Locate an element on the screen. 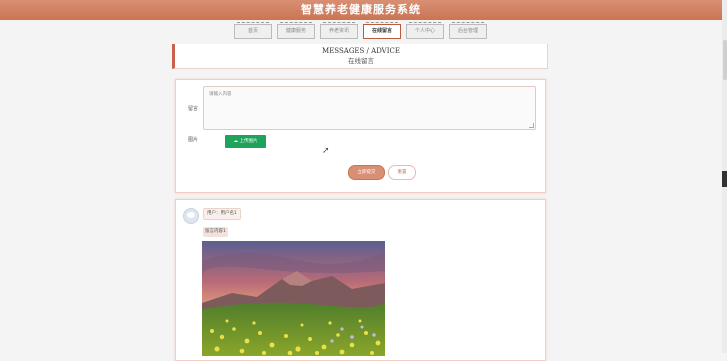 The image size is (727, 361). message-user: 用户：用户名1 is located at coordinates (222, 214).